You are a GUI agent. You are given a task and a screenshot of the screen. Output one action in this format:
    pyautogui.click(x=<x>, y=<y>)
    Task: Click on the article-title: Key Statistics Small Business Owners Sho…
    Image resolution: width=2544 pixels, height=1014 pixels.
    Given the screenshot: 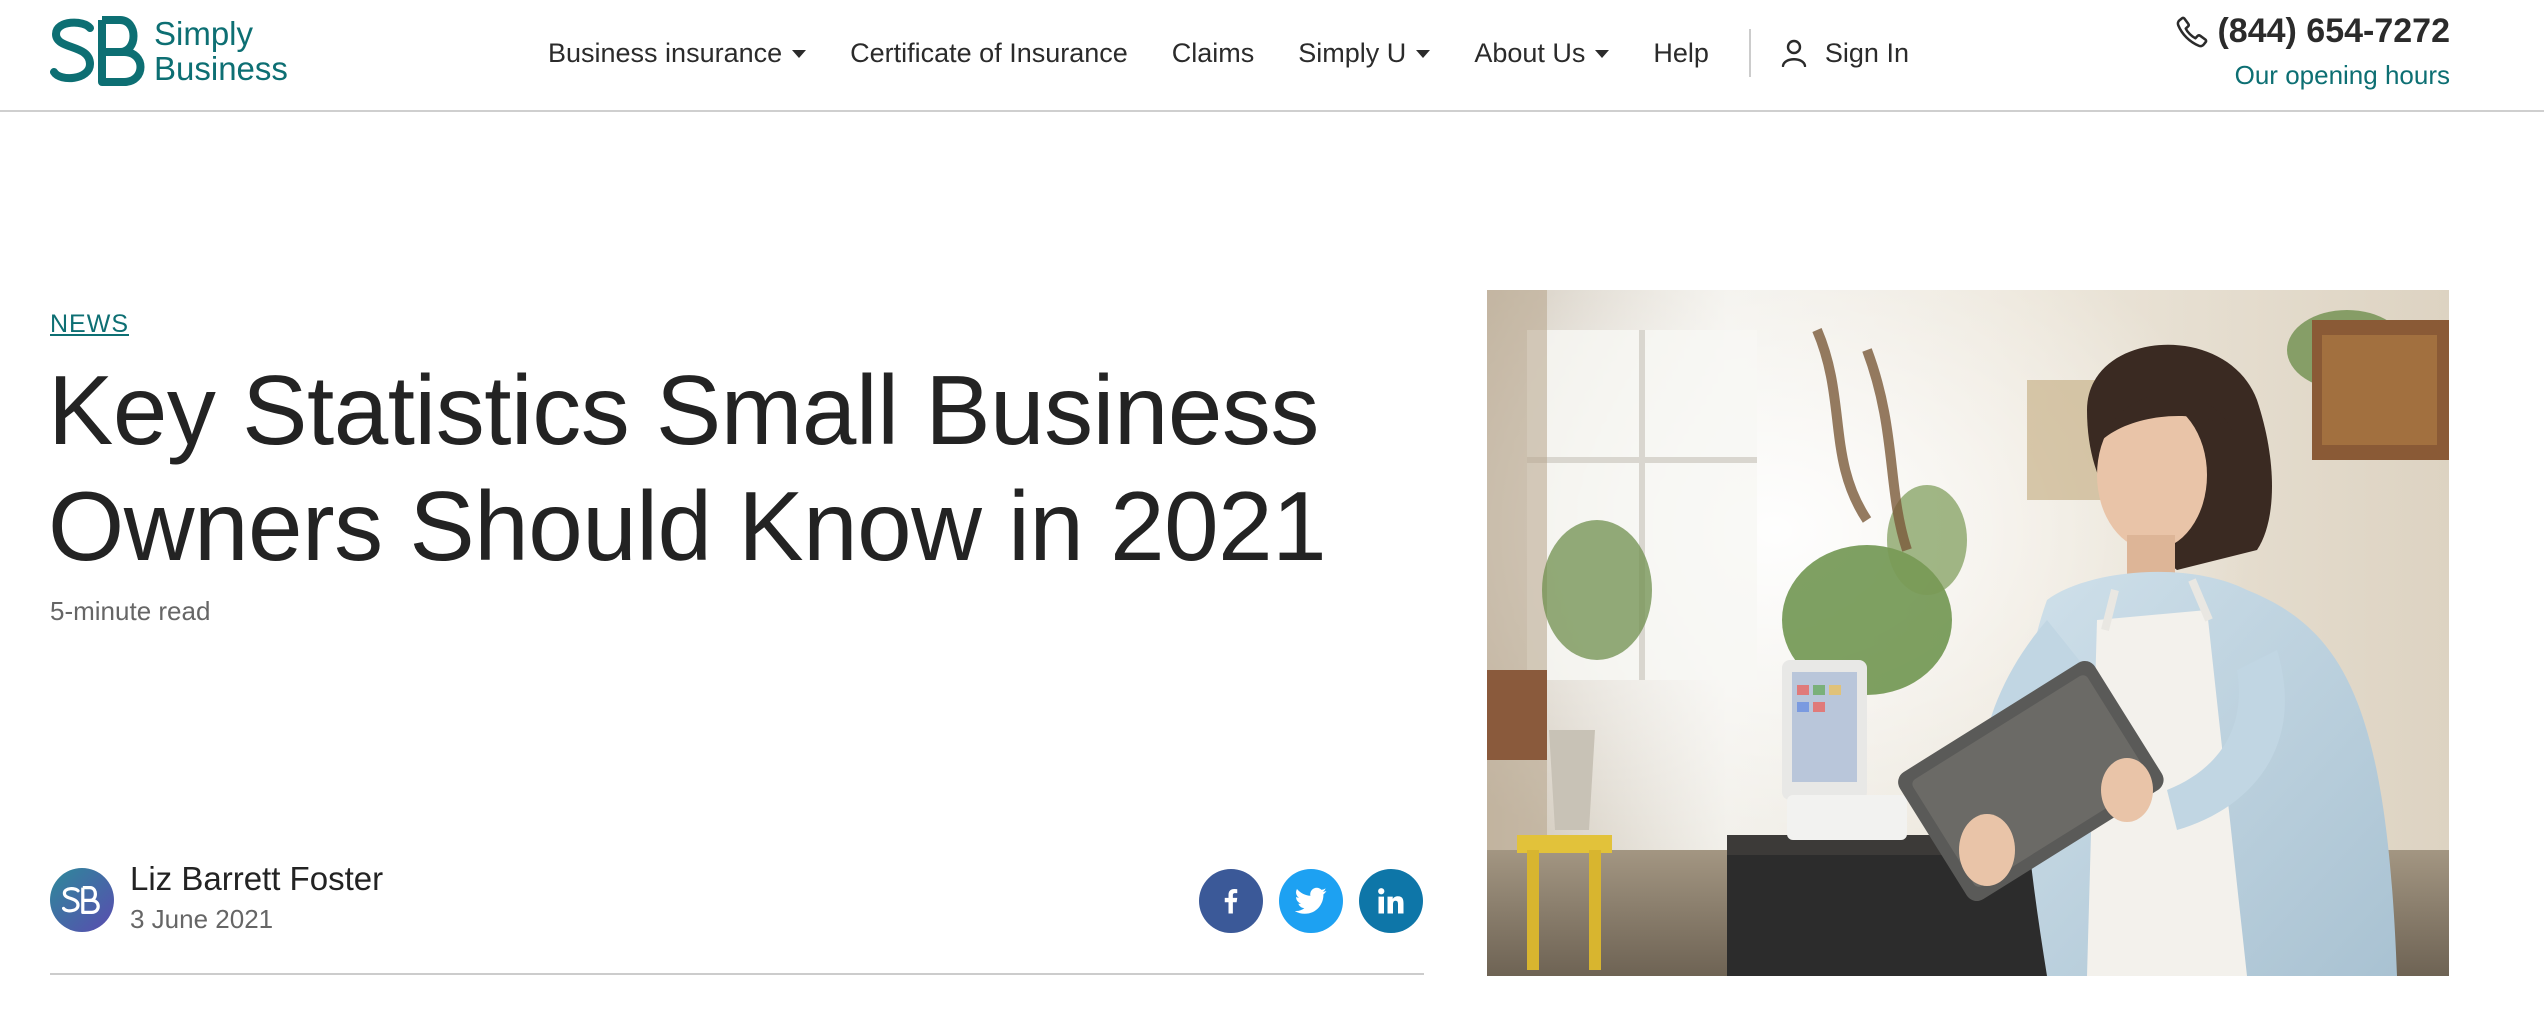 What is the action you would take?
    pyautogui.click(x=687, y=468)
    